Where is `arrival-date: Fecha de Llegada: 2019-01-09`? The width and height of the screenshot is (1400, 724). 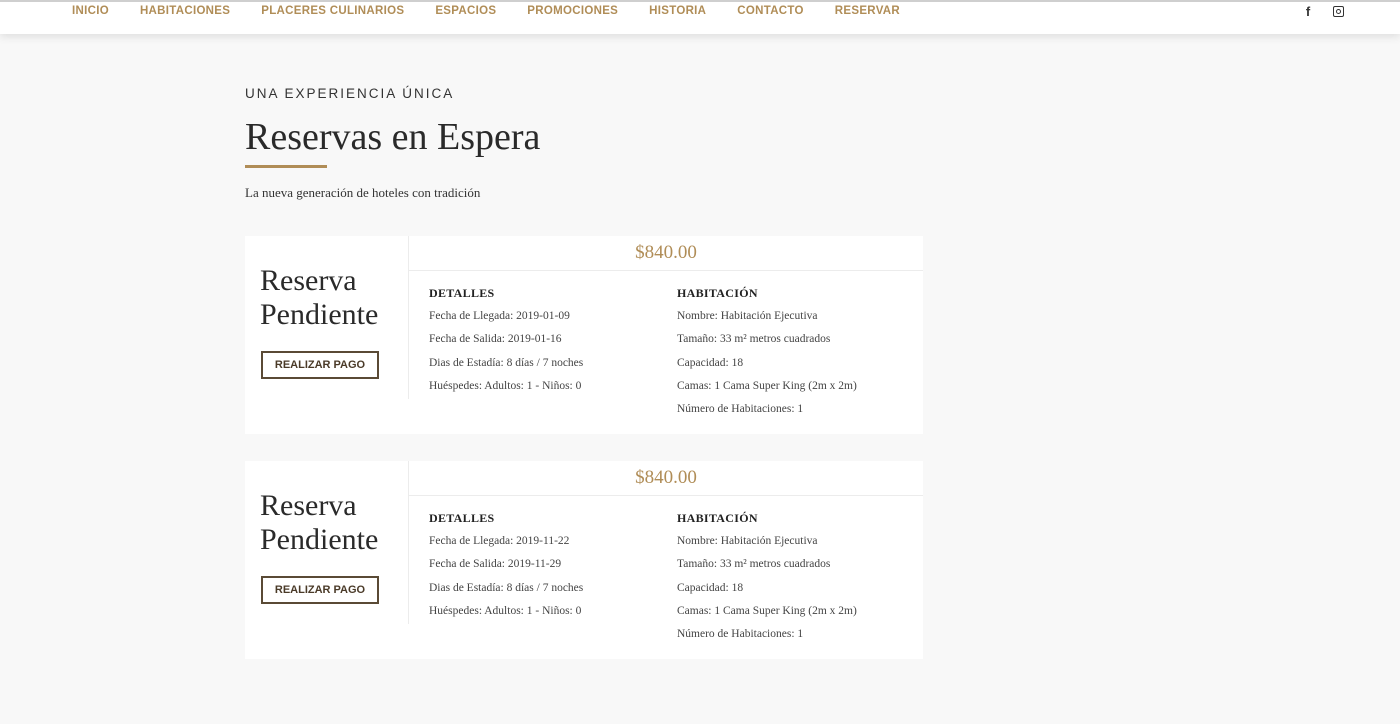 arrival-date: Fecha de Llegada: 2019-01-09 is located at coordinates (499, 316).